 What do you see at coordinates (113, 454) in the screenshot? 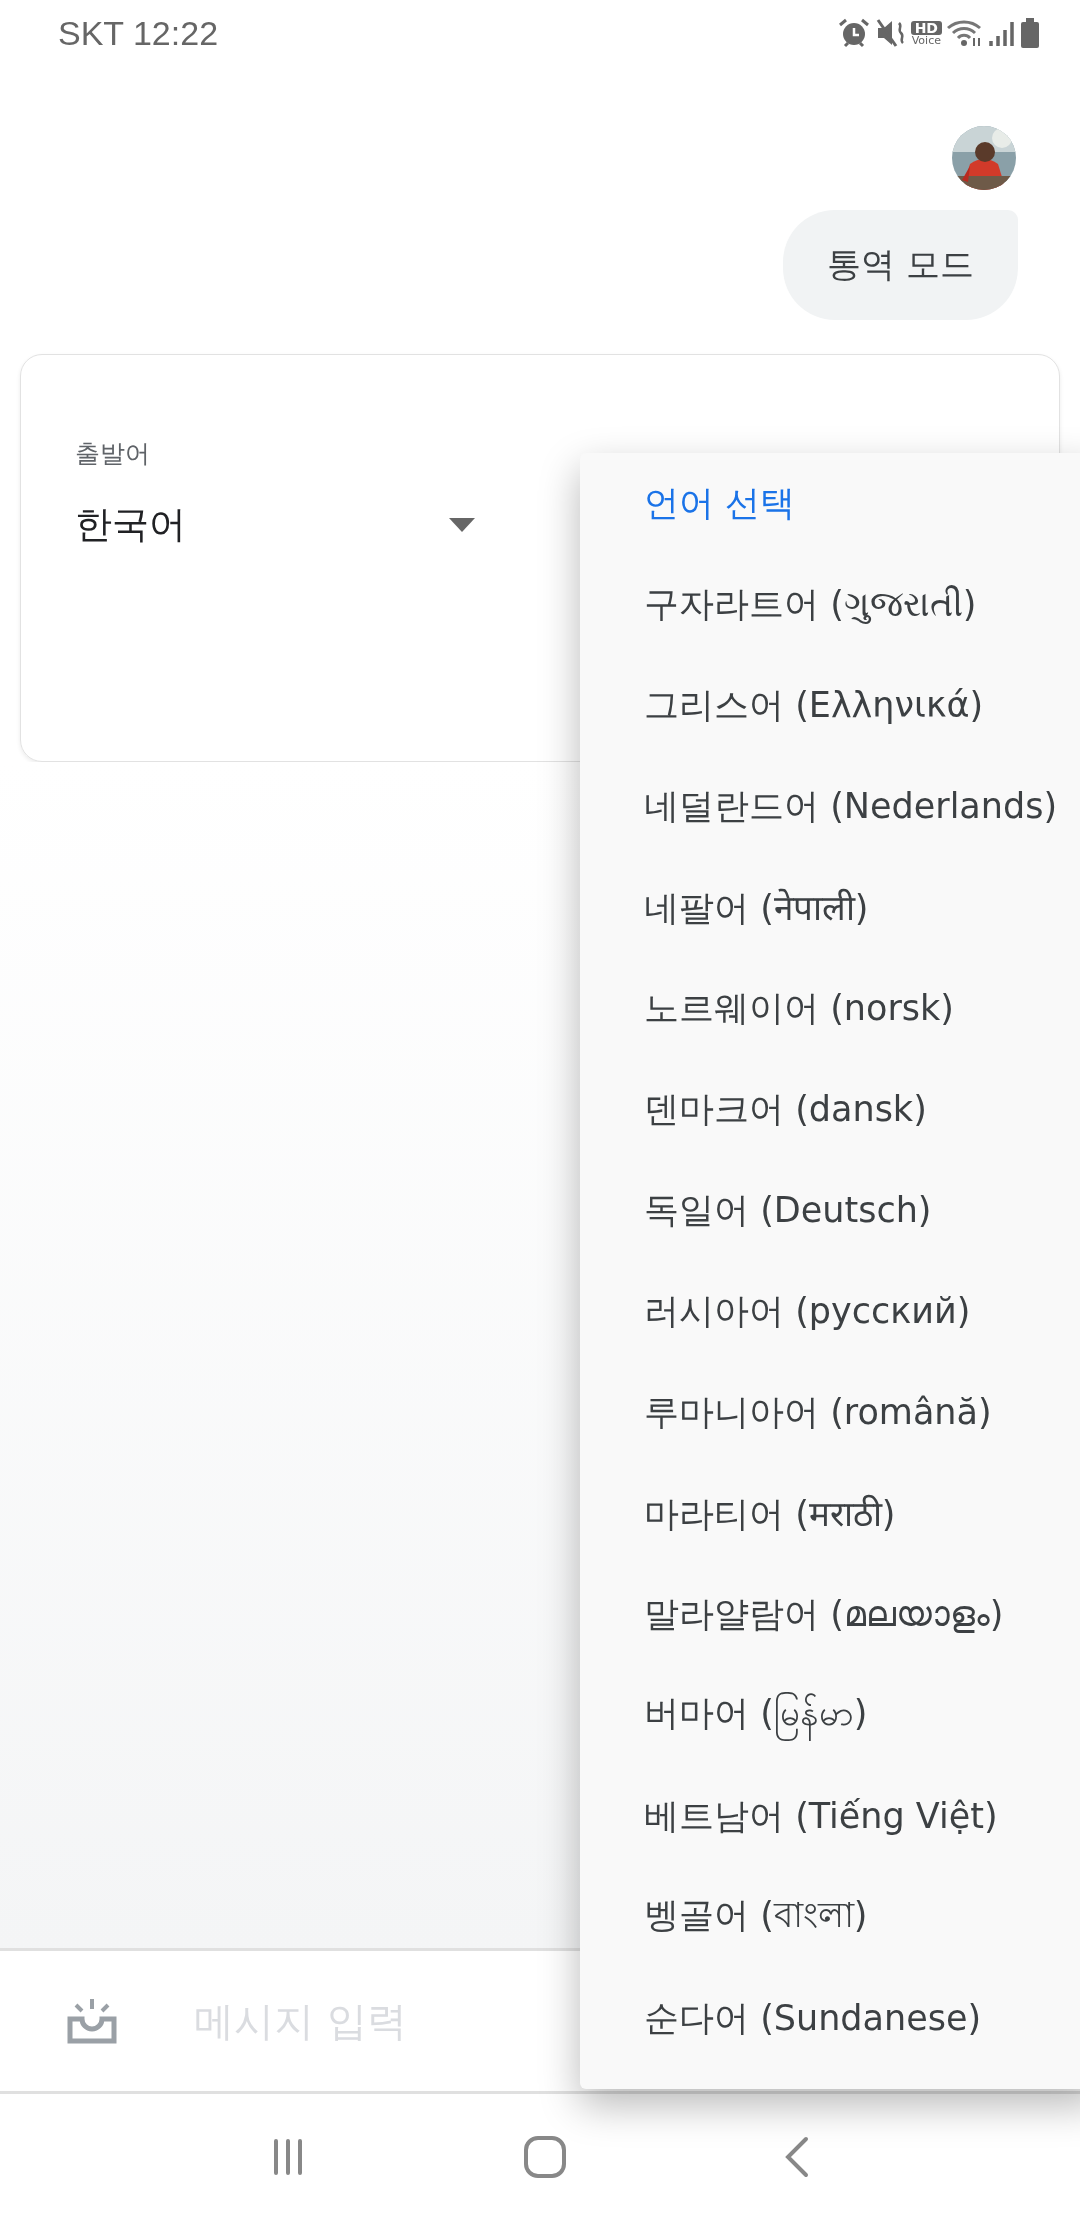
I see `source-language-label: 출발어` at bounding box center [113, 454].